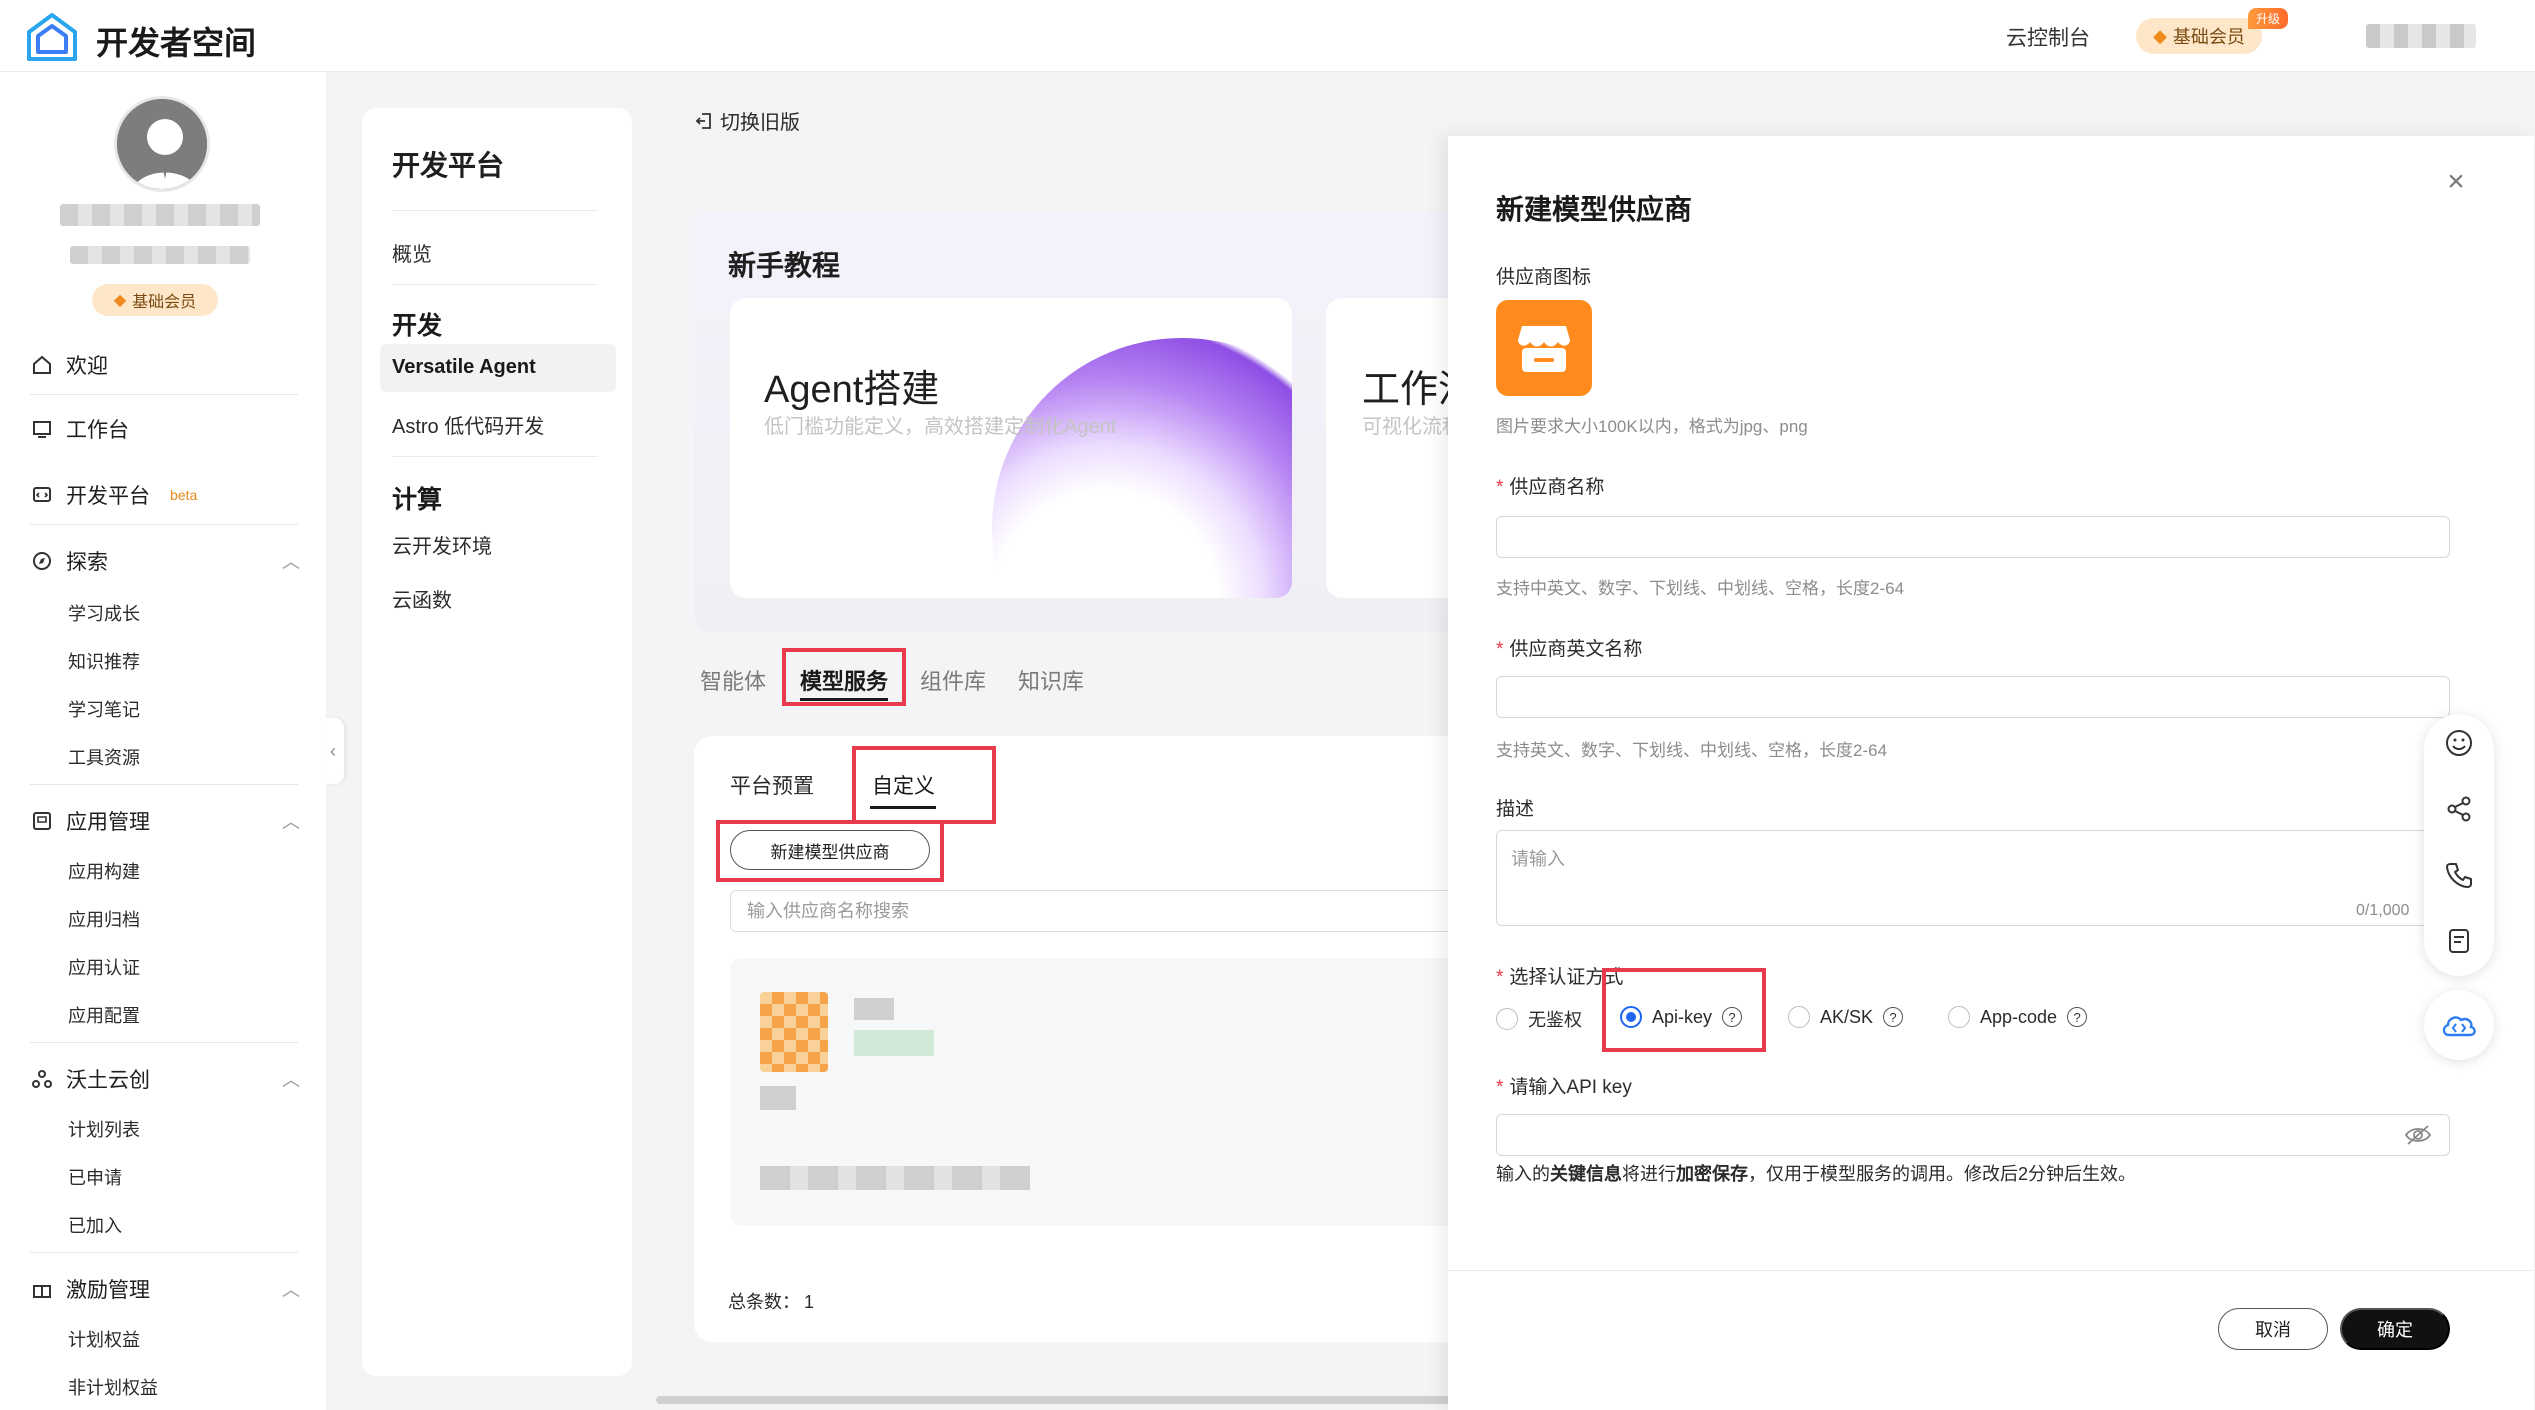  Describe the element at coordinates (104, 613) in the screenshot. I see `sidebar-subitem: 学习成长` at that location.